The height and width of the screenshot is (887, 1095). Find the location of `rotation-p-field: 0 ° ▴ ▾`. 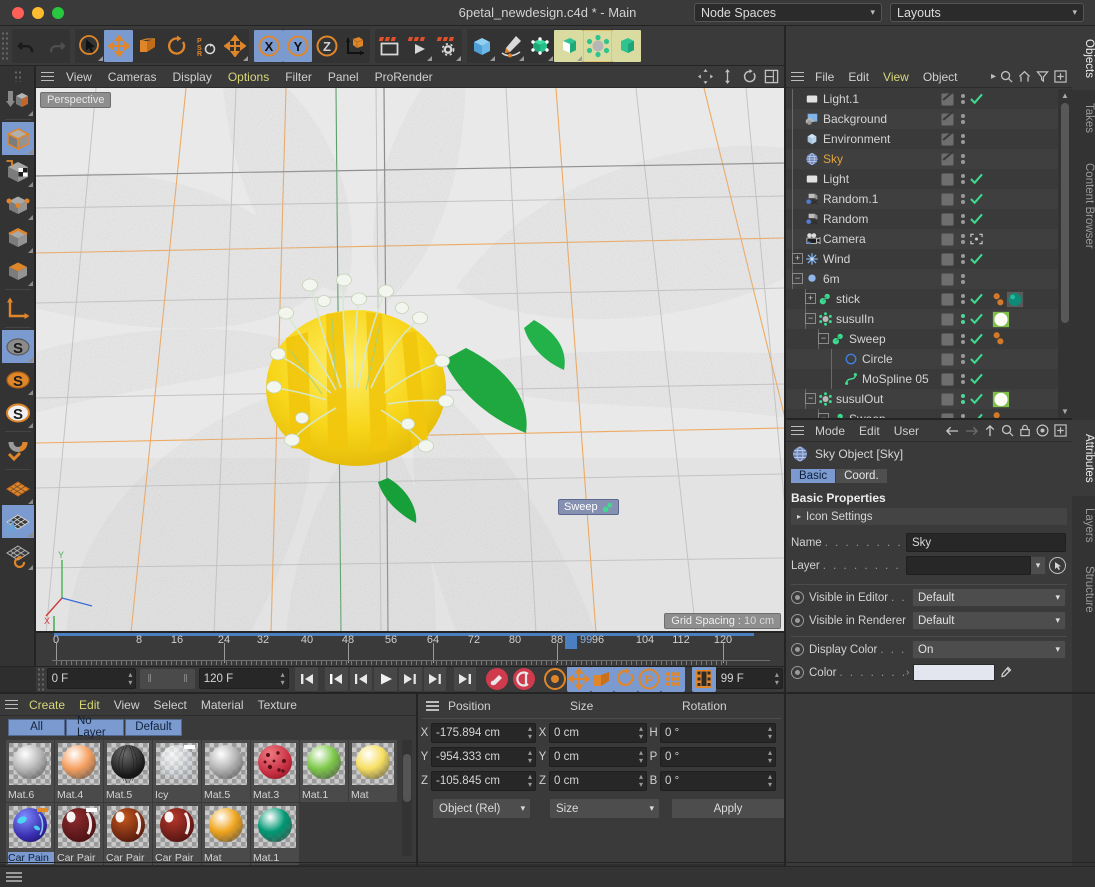

rotation-p-field: 0 ° ▴ ▾ is located at coordinates (718, 756).